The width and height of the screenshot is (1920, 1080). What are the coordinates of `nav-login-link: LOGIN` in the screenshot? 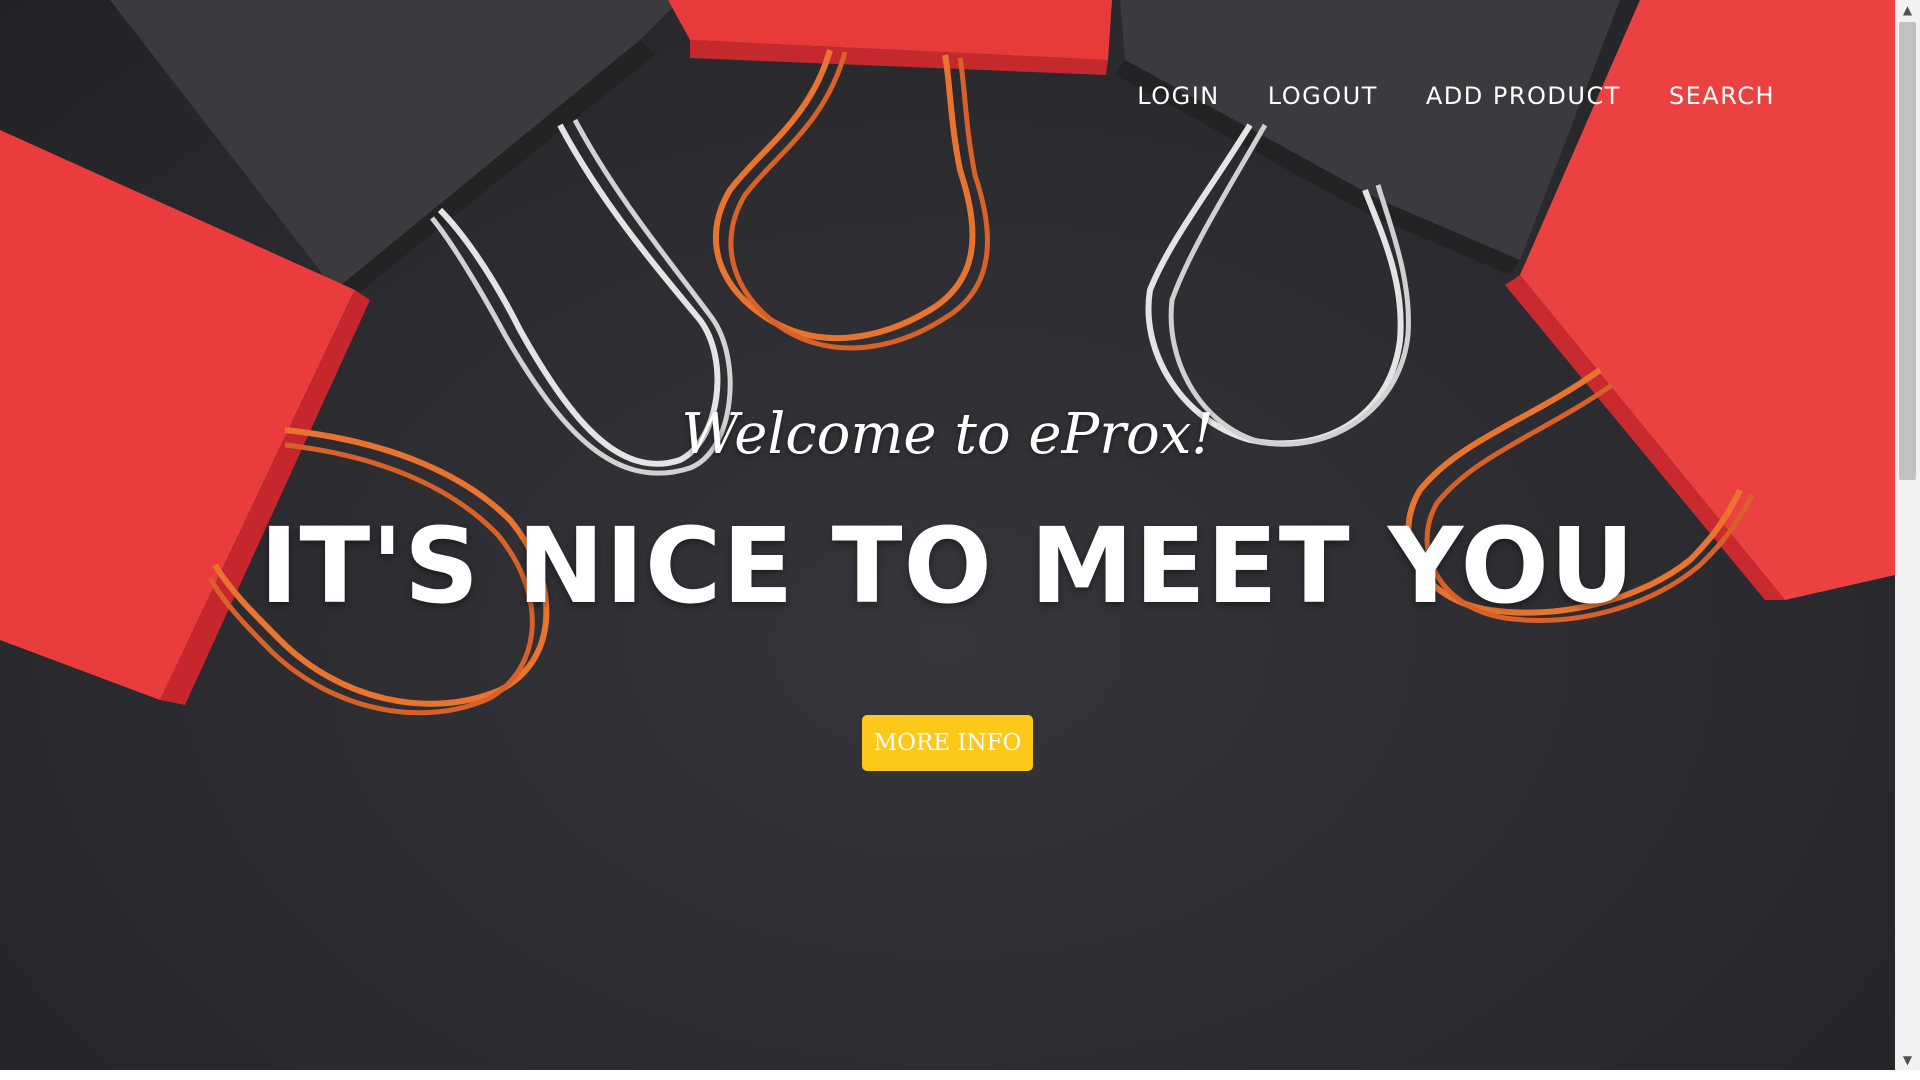 It's located at (1178, 96).